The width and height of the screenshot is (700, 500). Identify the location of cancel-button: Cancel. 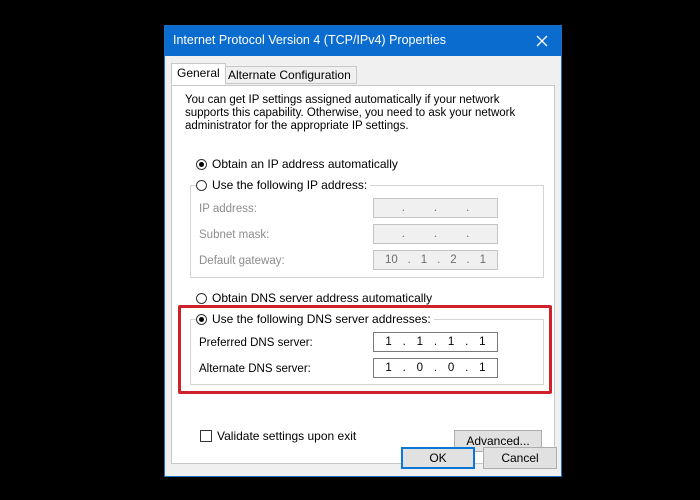
(520, 458).